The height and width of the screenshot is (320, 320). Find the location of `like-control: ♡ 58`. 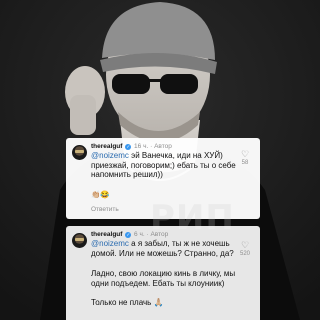

like-control: ♡ 58 is located at coordinates (245, 158).